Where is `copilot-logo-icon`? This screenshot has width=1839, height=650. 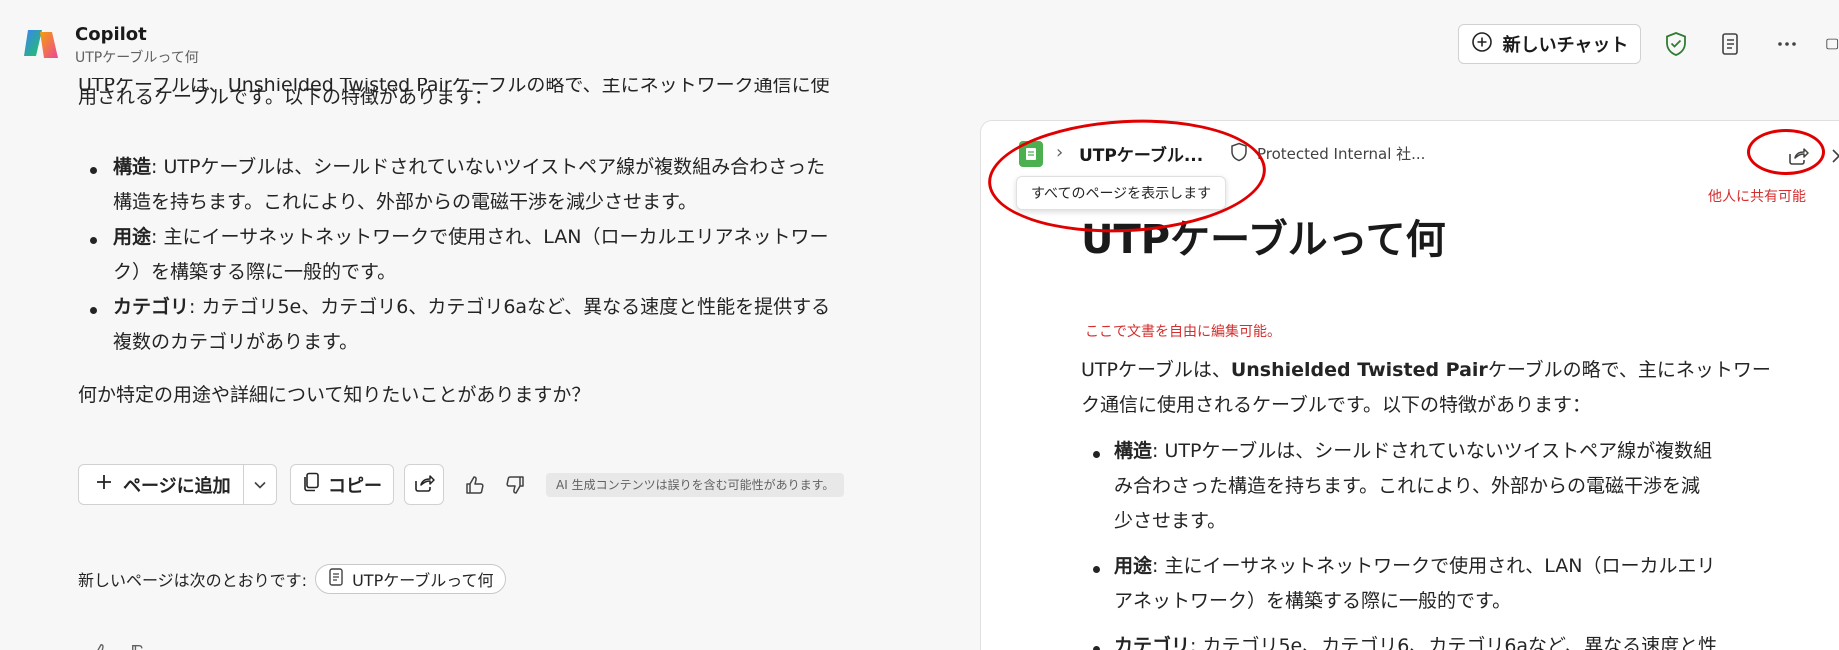
copilot-logo-icon is located at coordinates (40, 44).